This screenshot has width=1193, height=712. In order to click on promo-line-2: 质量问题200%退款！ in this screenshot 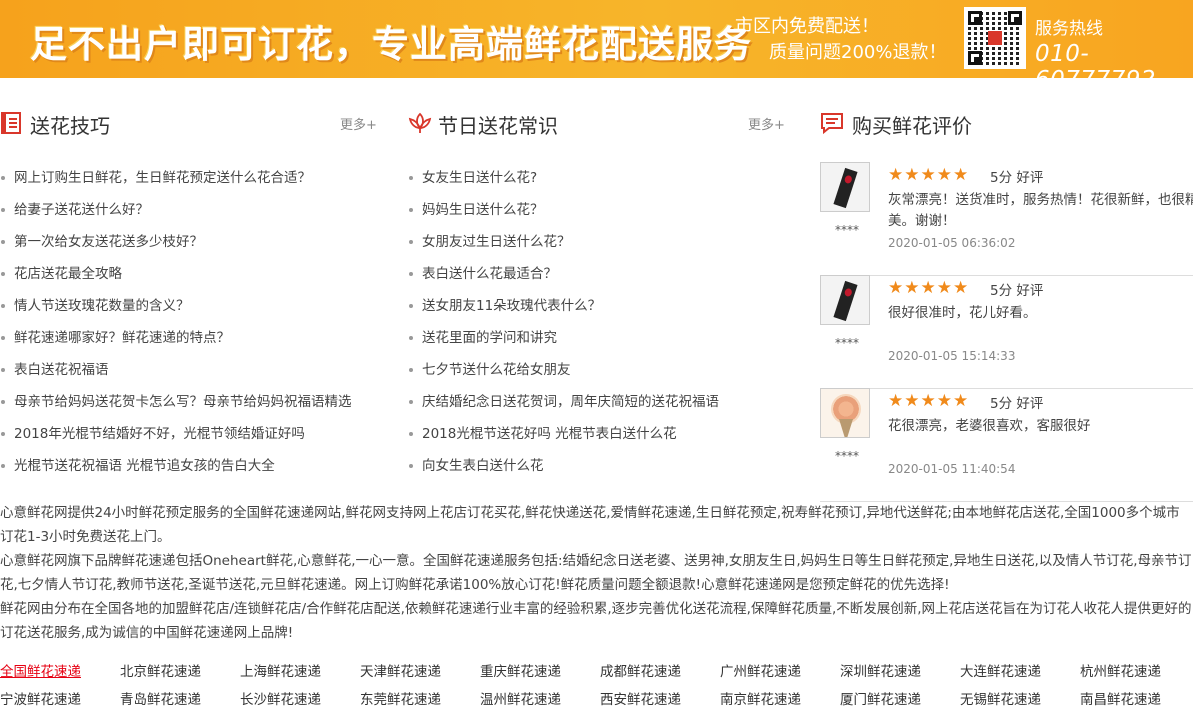, I will do `click(858, 52)`.